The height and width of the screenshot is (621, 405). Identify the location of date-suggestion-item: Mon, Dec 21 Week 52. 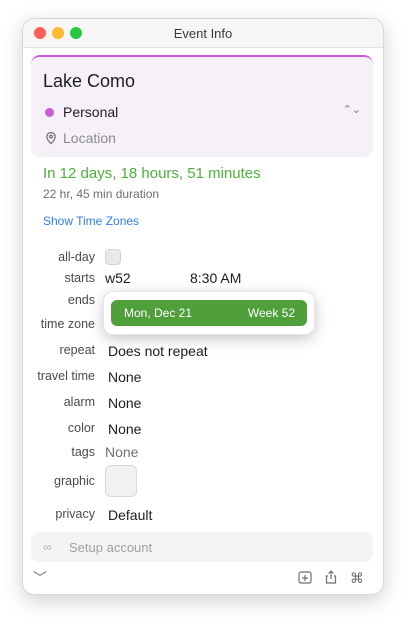
(209, 313).